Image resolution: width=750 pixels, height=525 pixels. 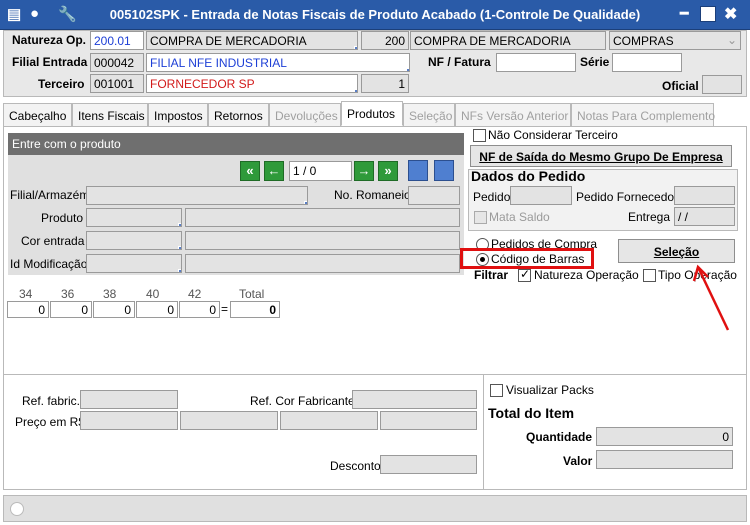 What do you see at coordinates (238, 115) in the screenshot?
I see `tab-retornos: Retornos` at bounding box center [238, 115].